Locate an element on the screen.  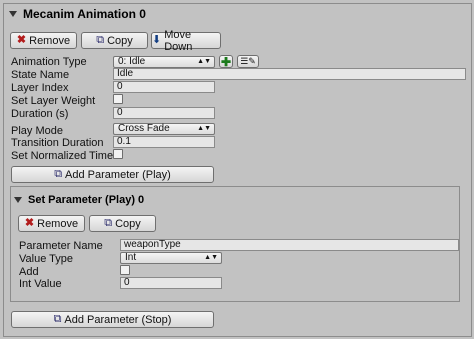
remove-button: ✖ Remove is located at coordinates (43, 40).